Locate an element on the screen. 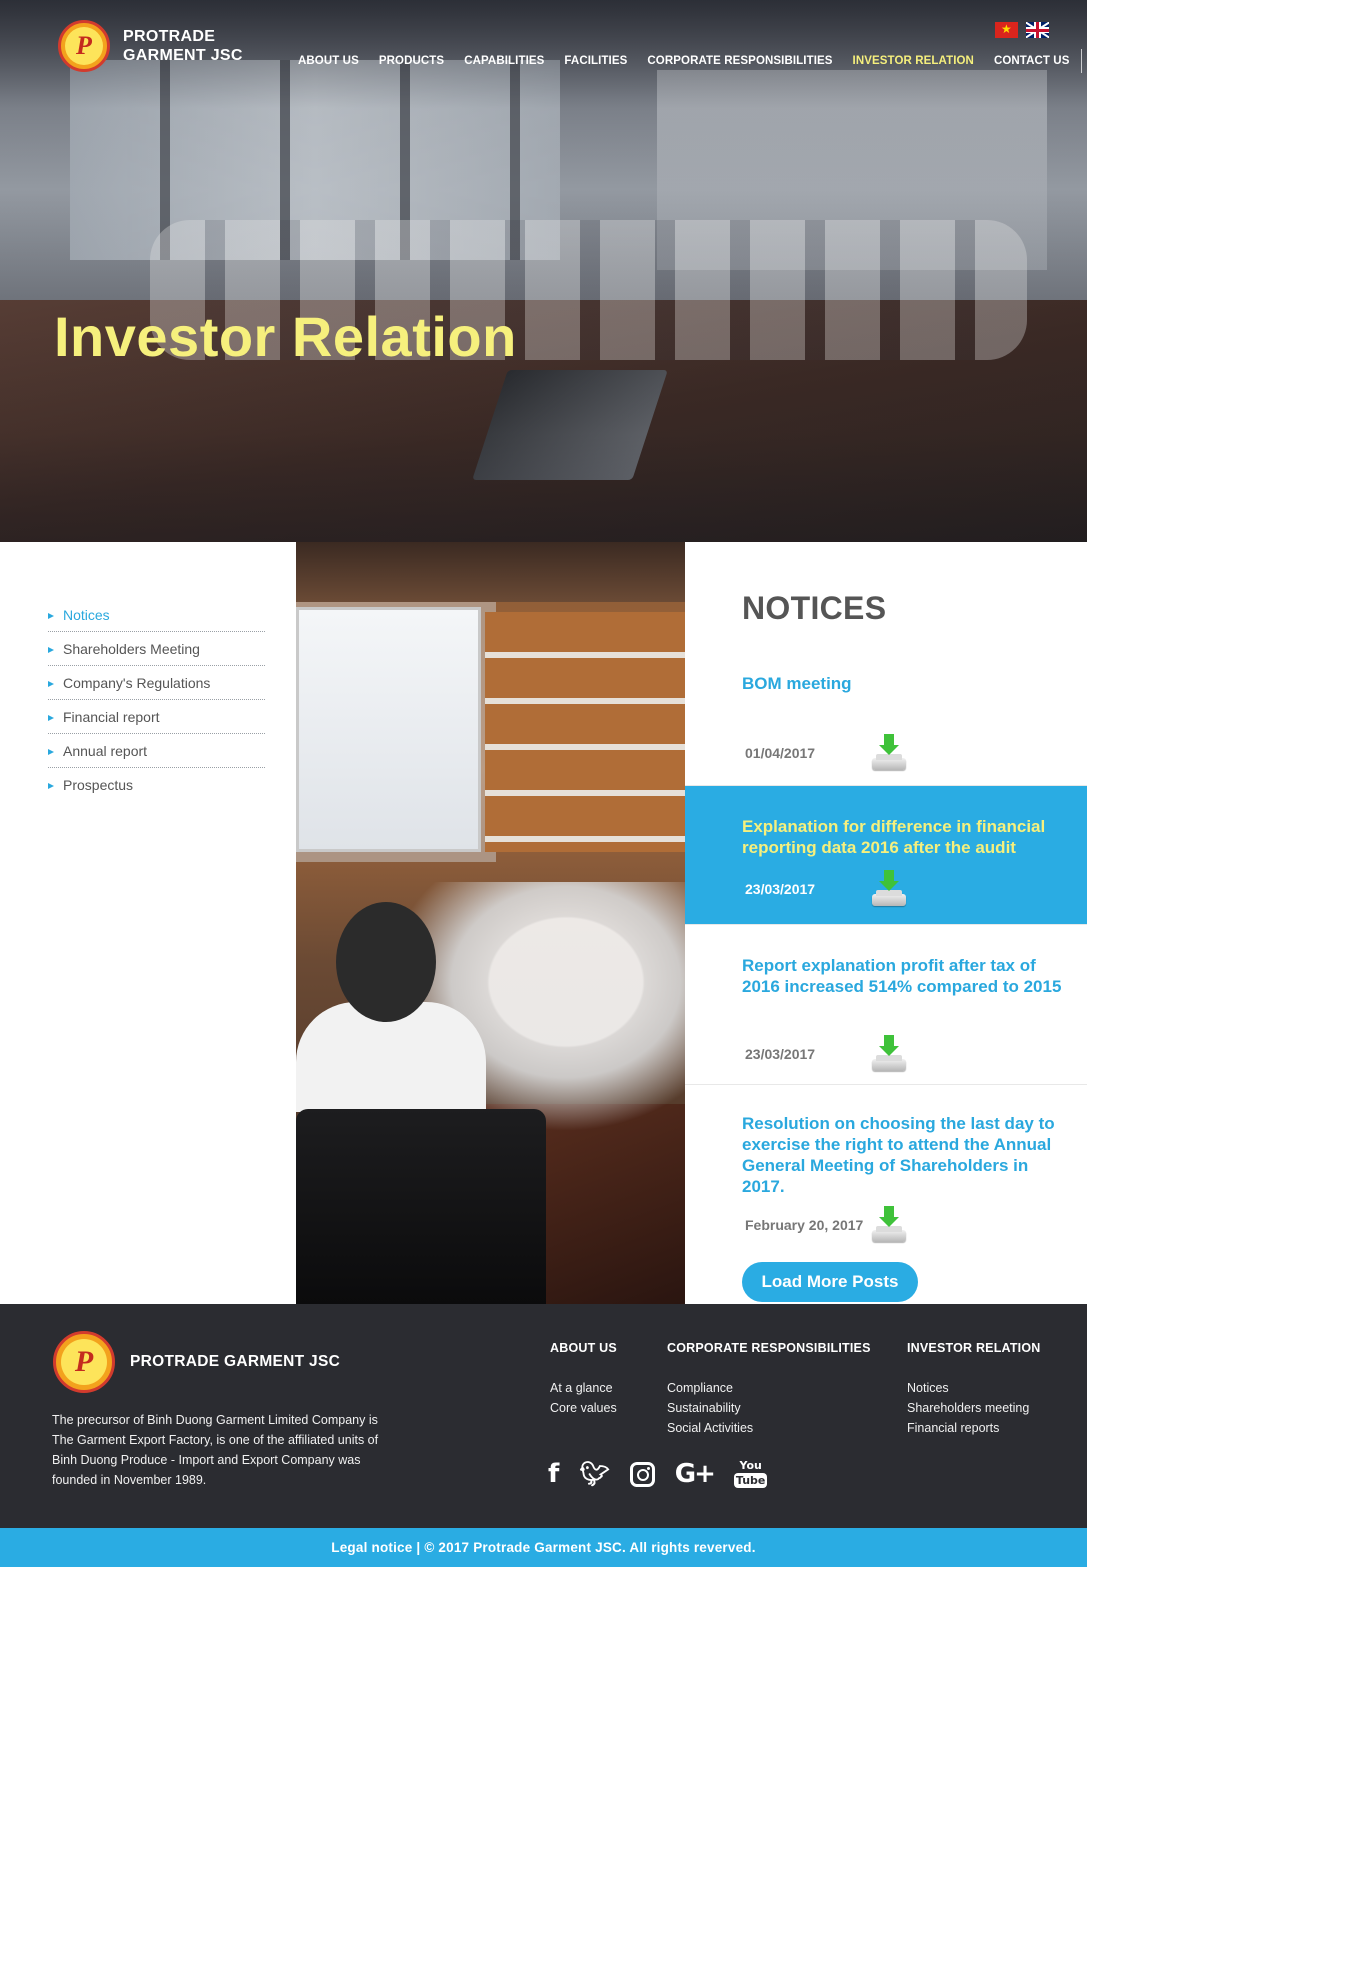 Image resolution: width=1368 pixels, height=1973 pixels. header-logo: P PROTRADE GARMENT JSC is located at coordinates (150, 46).